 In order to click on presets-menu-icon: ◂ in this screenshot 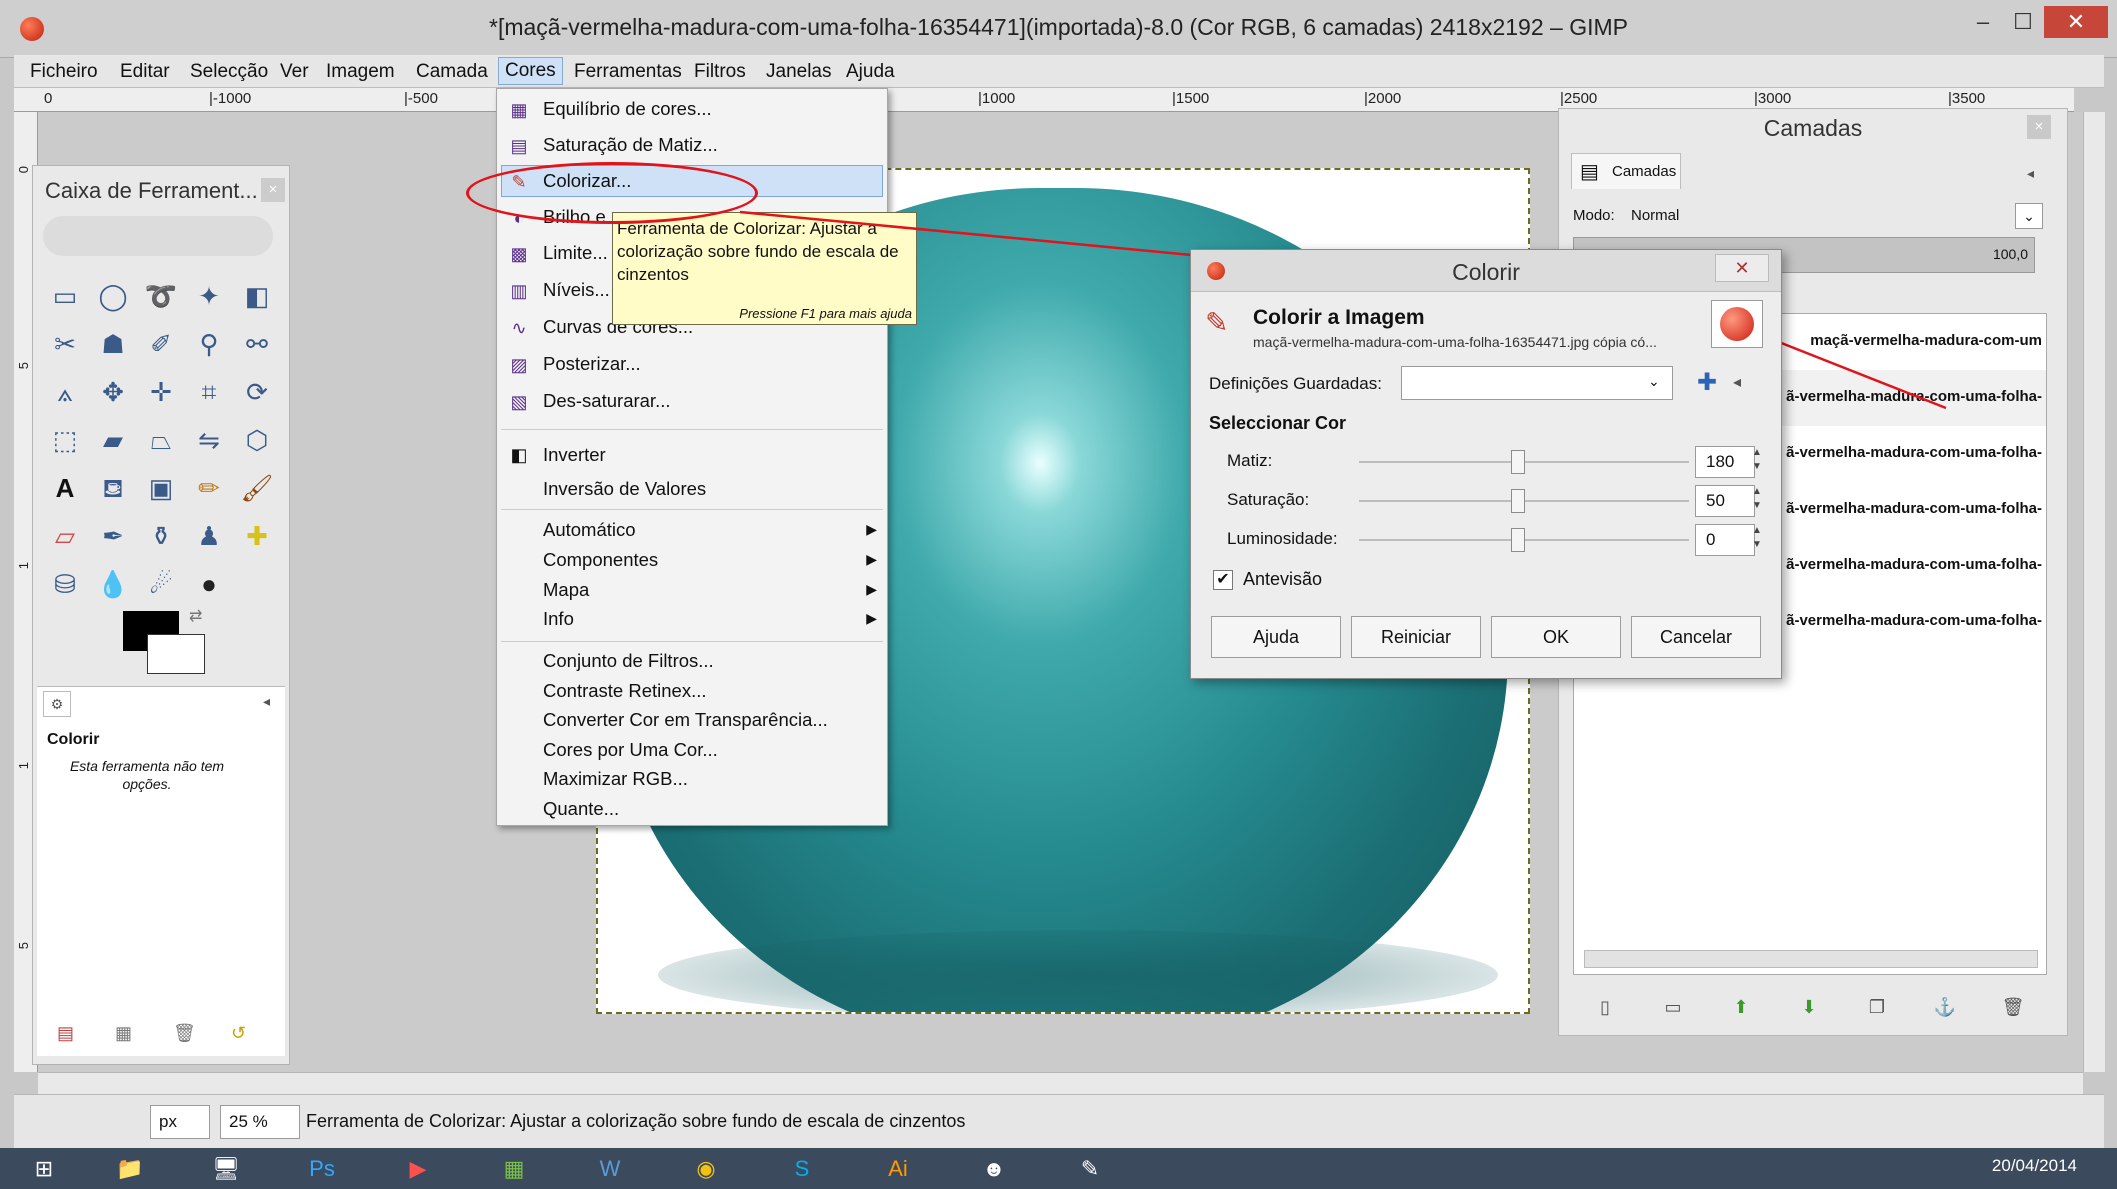, I will do `click(1737, 382)`.